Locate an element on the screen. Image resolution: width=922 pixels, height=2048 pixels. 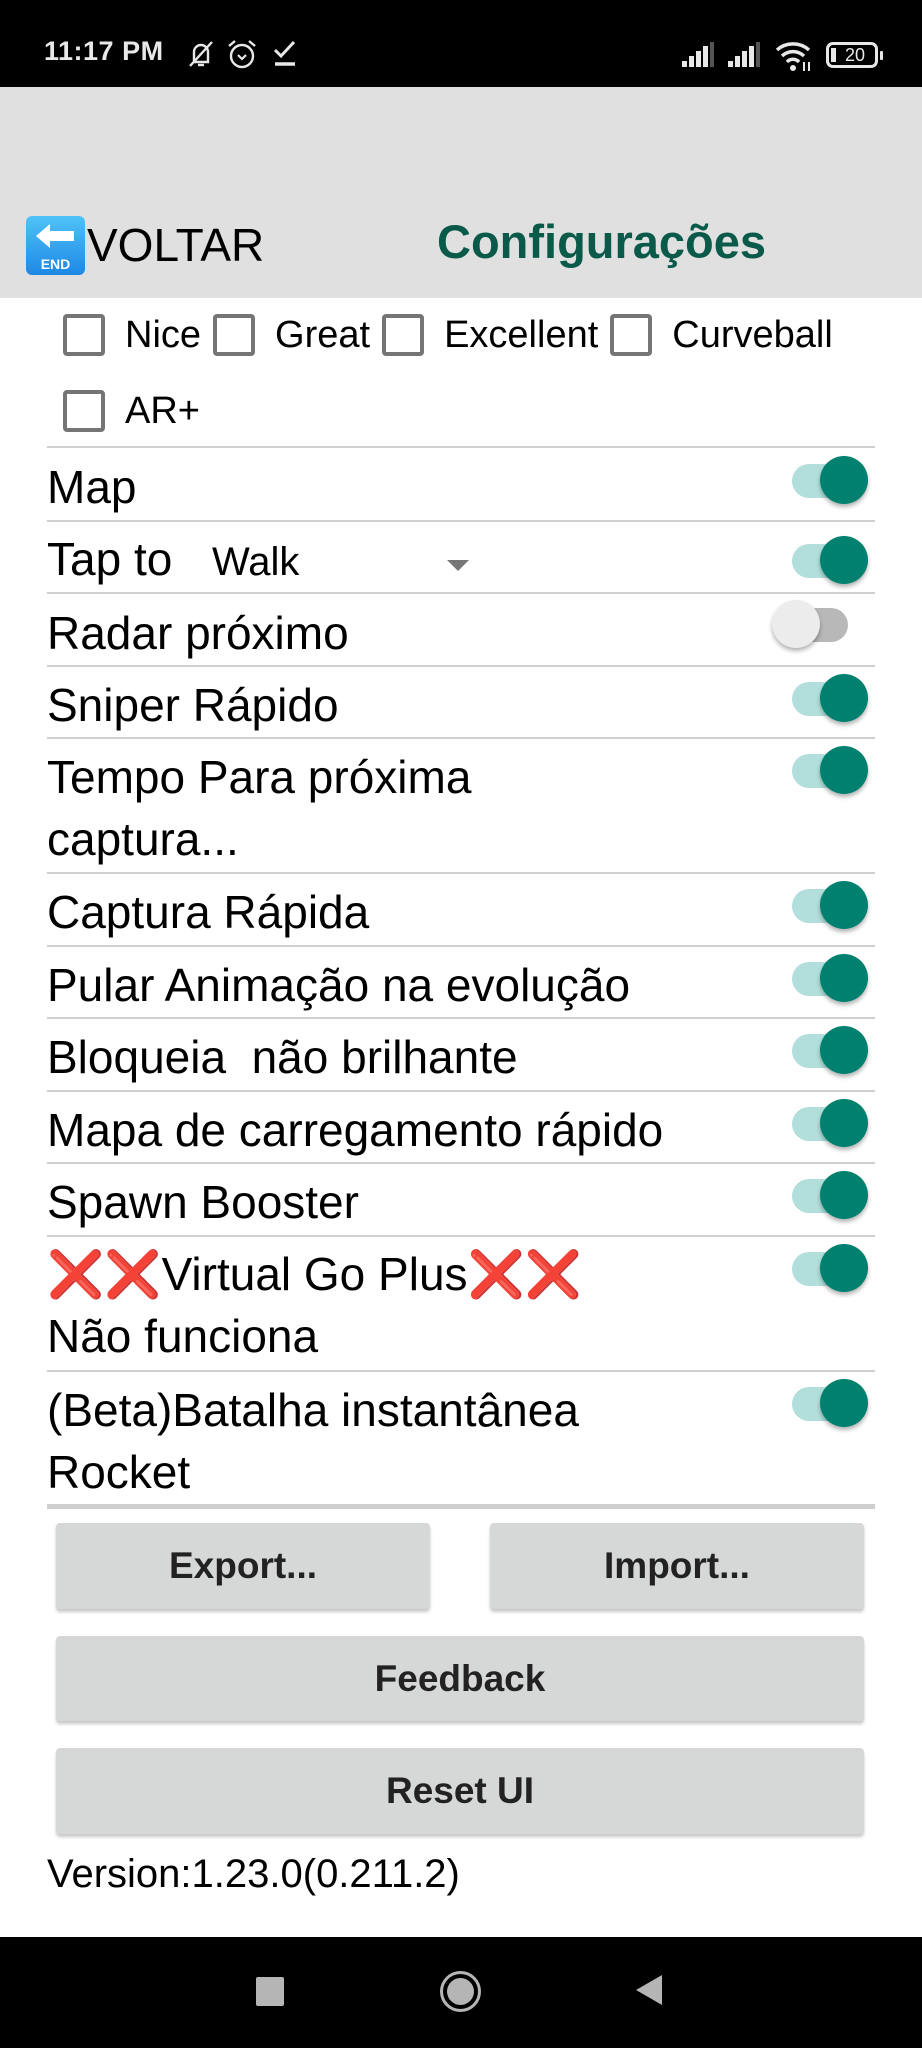
battery-level: 20 is located at coordinates (855, 55).